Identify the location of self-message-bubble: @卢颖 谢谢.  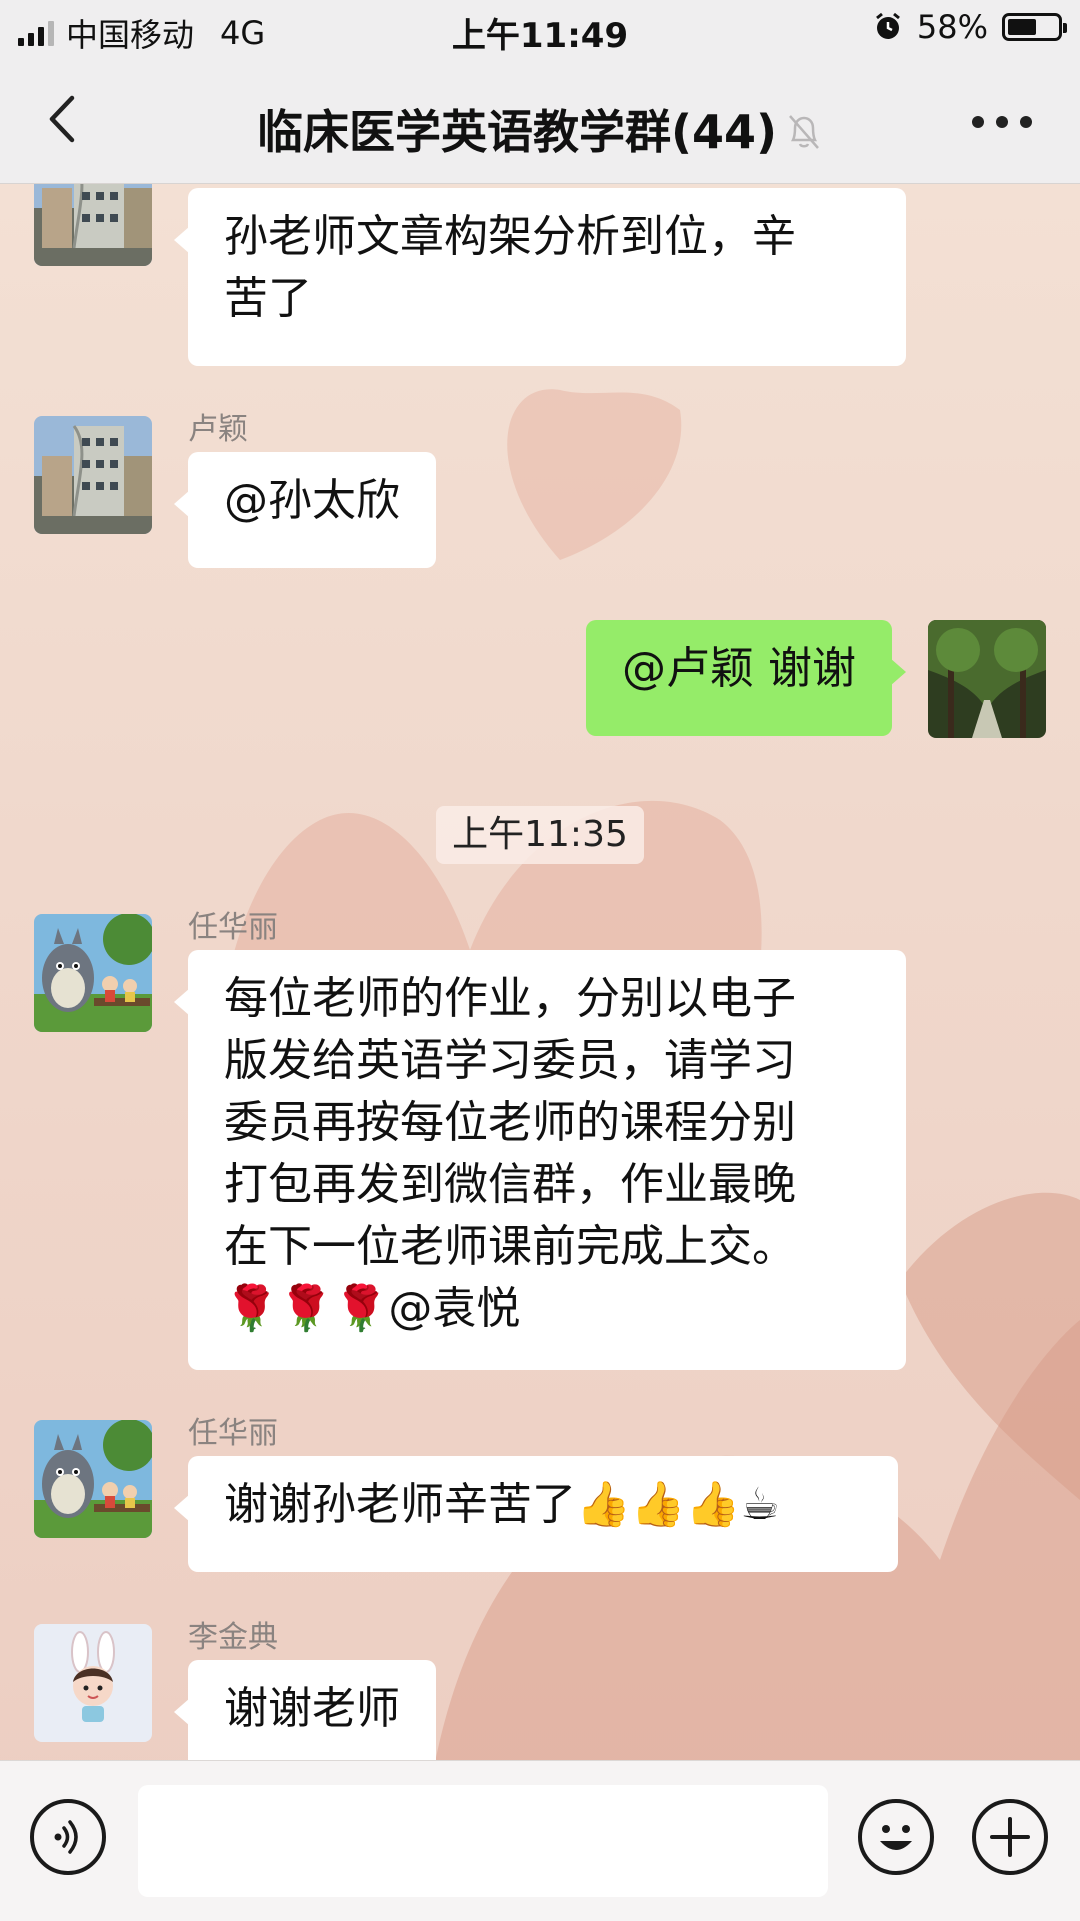
(746, 678).